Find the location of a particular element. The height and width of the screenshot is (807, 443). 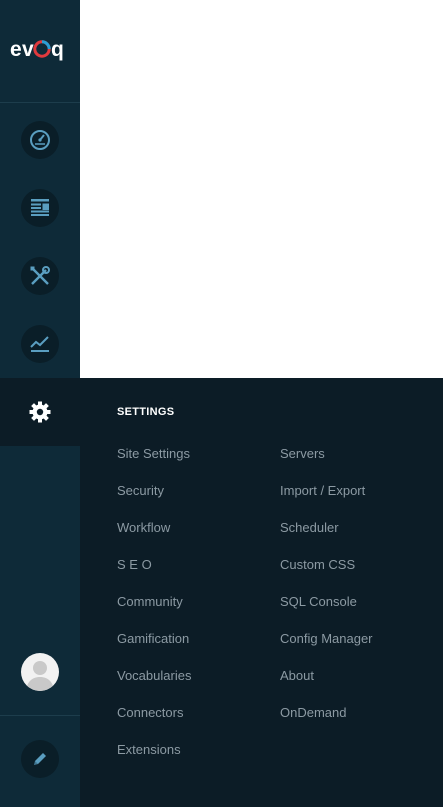

svg-text: q is located at coordinates (57, 49).